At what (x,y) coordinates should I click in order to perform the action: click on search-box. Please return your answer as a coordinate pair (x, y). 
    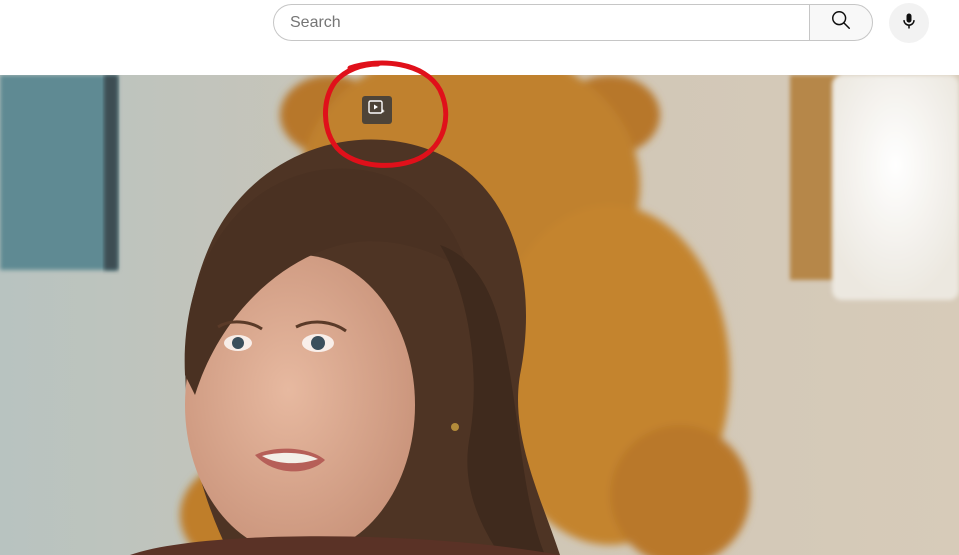
    Looking at the image, I should click on (541, 22).